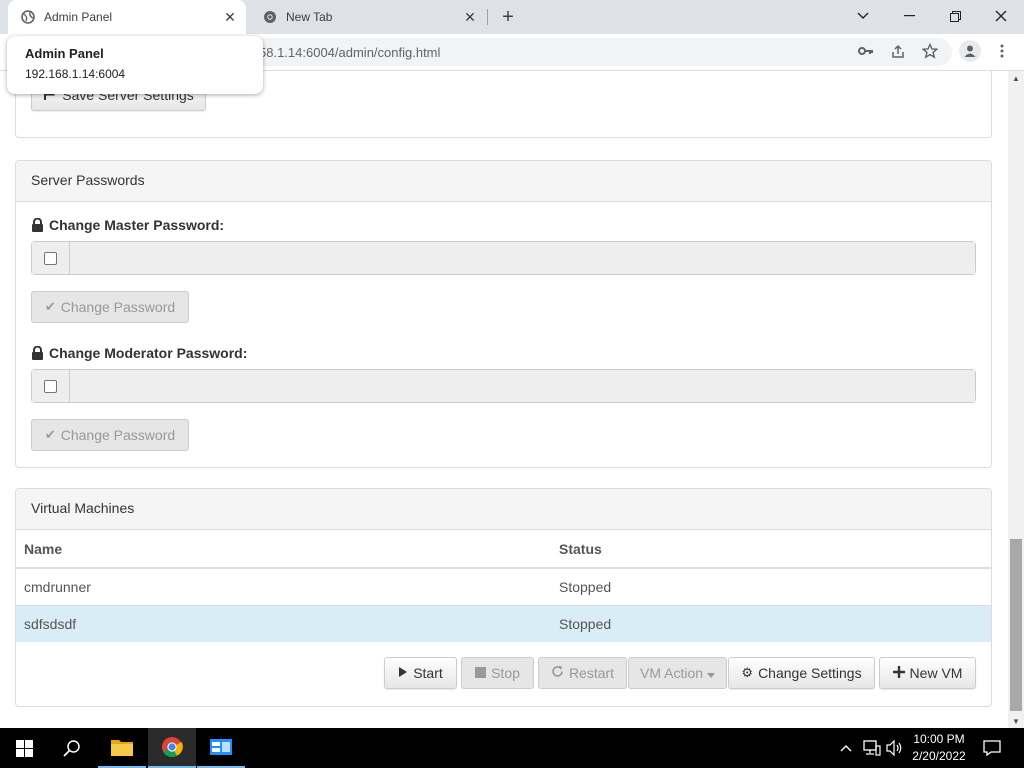 The height and width of the screenshot is (768, 1024). Describe the element at coordinates (75, 74) in the screenshot. I see `tab-hover-card-url: 192.168.1.14:6004` at that location.